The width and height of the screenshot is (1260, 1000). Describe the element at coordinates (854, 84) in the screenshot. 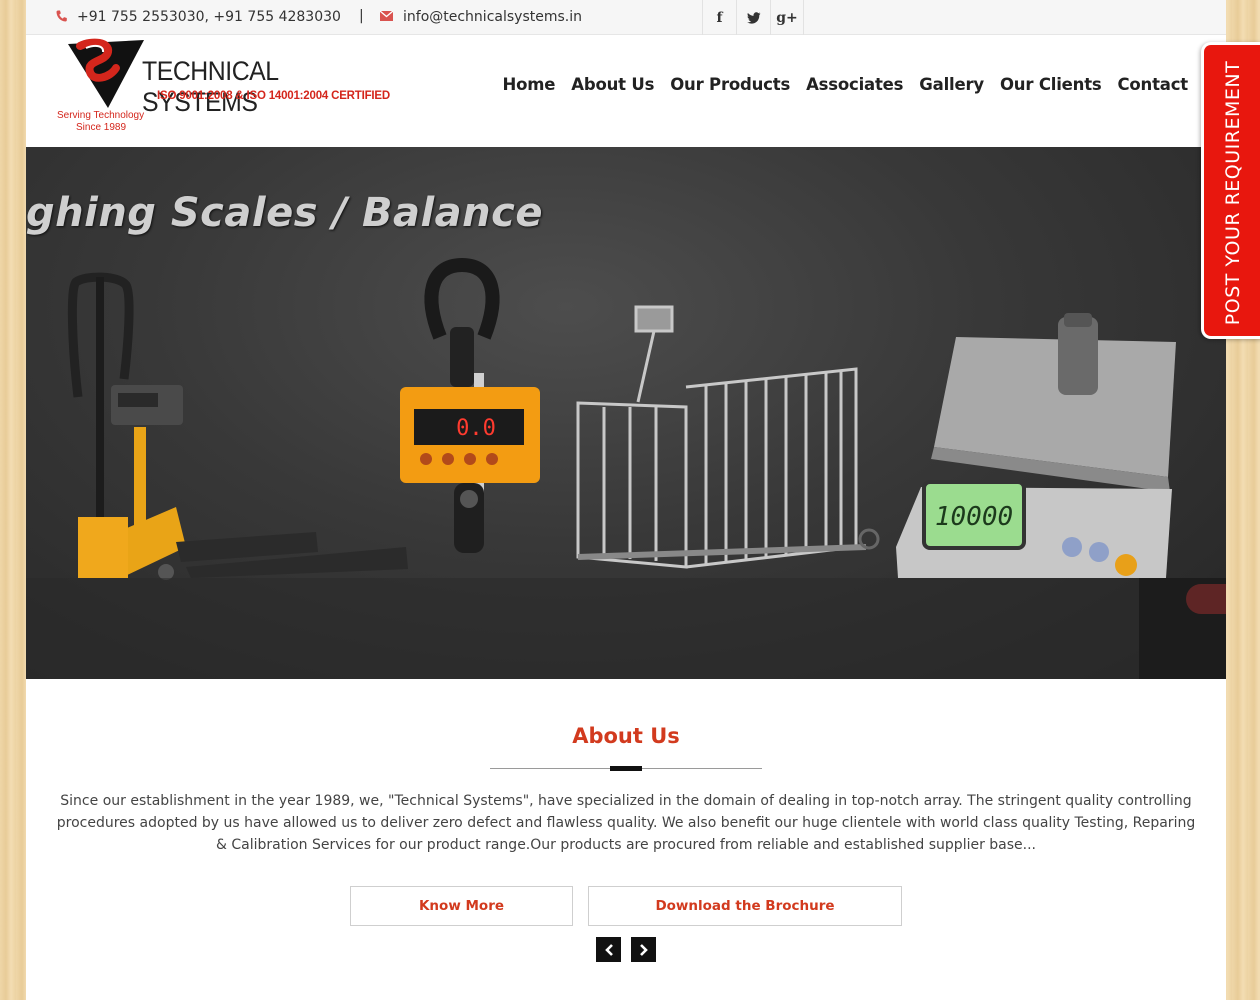

I see `nav-associates: Associates` at that location.